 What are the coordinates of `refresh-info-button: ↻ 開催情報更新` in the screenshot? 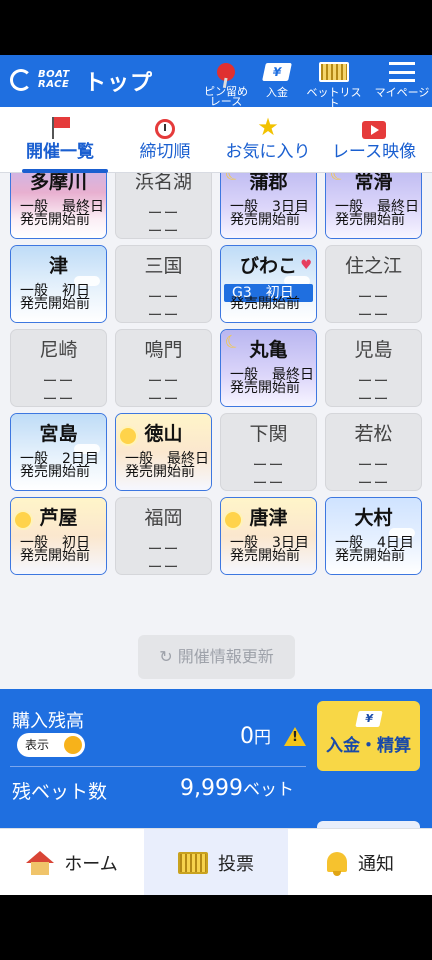 It's located at (216, 657).